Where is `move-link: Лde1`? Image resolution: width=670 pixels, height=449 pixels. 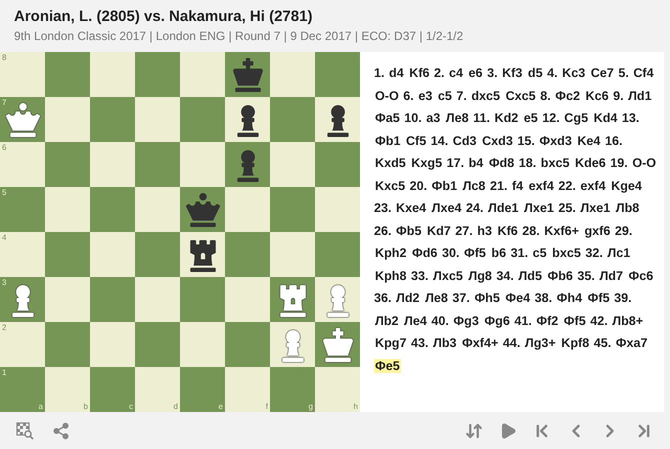
move-link: Лde1 is located at coordinates (503, 208).